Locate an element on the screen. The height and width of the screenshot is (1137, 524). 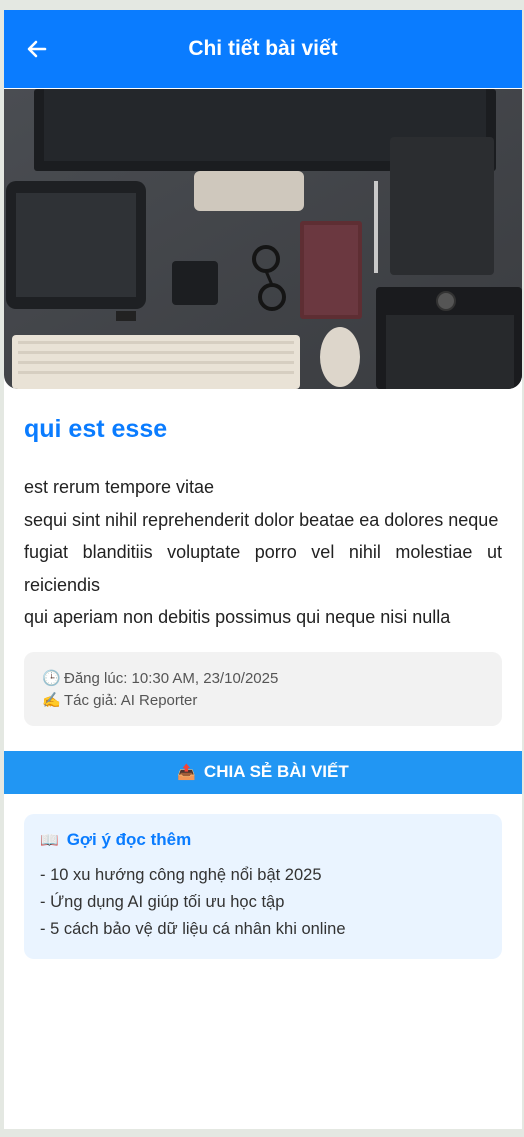
arrow-left-icon is located at coordinates (37, 49).